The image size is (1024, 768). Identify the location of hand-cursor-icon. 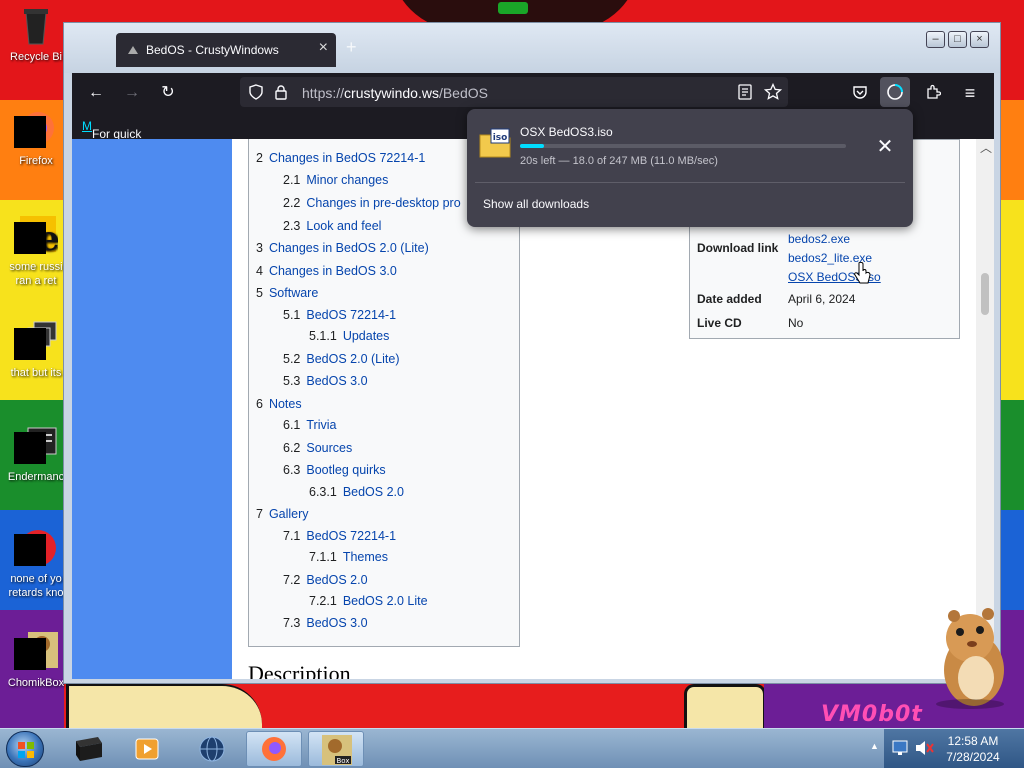
(862, 273).